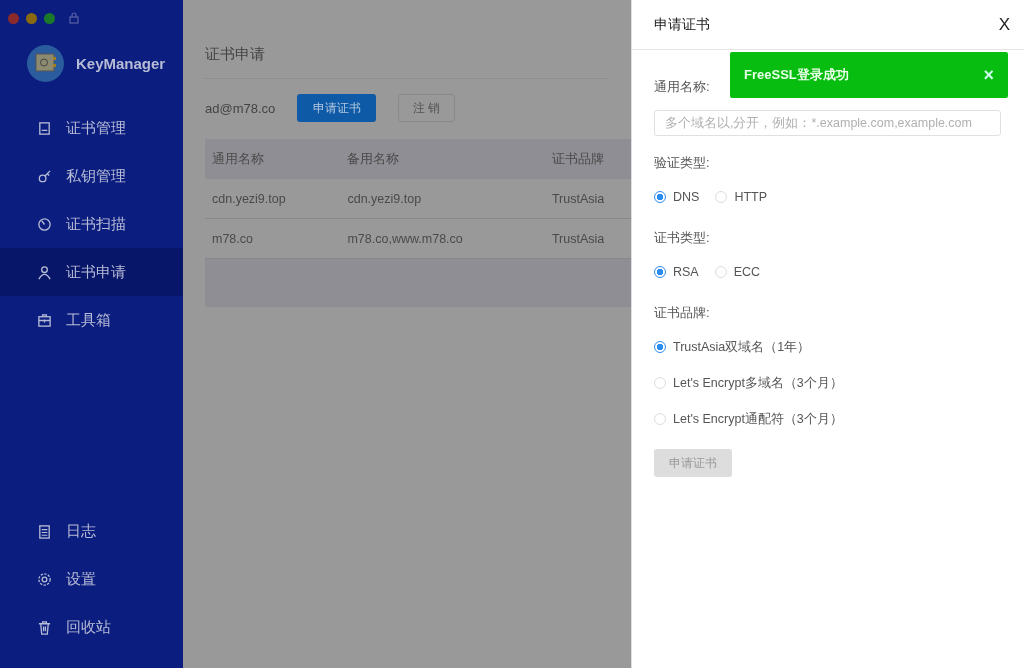 This screenshot has height=668, width=1024. Describe the element at coordinates (44, 128) in the screenshot. I see `document-icon` at that location.